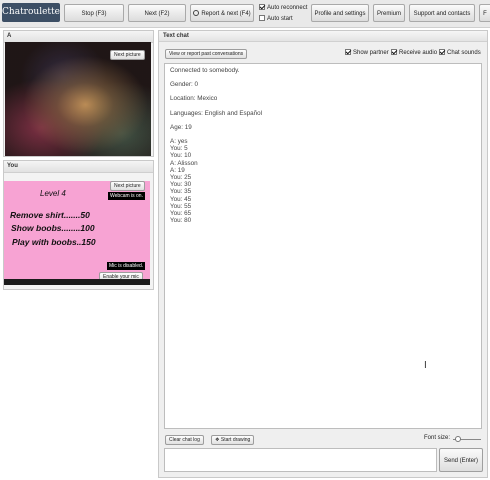  What do you see at coordinates (121, 275) in the screenshot?
I see `enable-mic-button: Enable your mic` at bounding box center [121, 275].